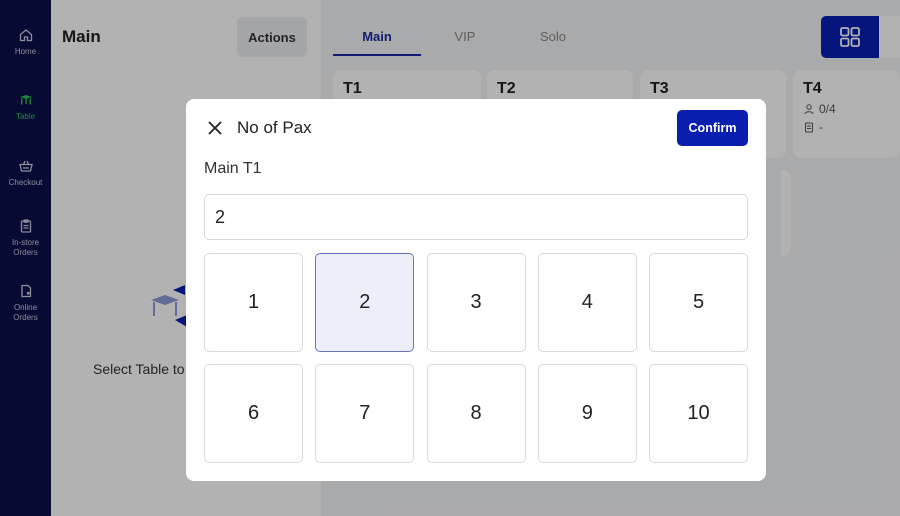 This screenshot has width=900, height=516. I want to click on key-1: 1, so click(253, 302).